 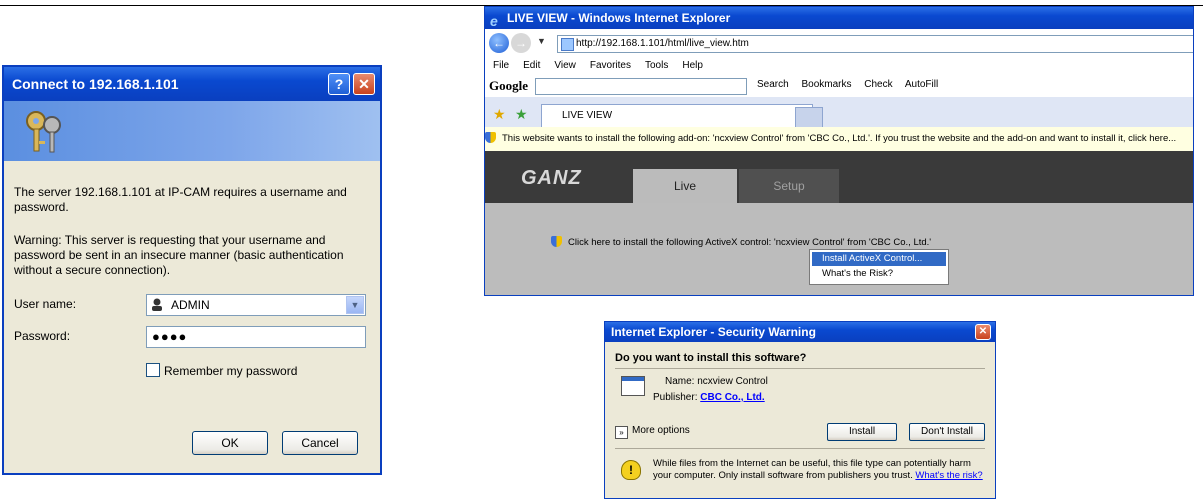 What do you see at coordinates (499, 43) in the screenshot?
I see `back-button: ←` at bounding box center [499, 43].